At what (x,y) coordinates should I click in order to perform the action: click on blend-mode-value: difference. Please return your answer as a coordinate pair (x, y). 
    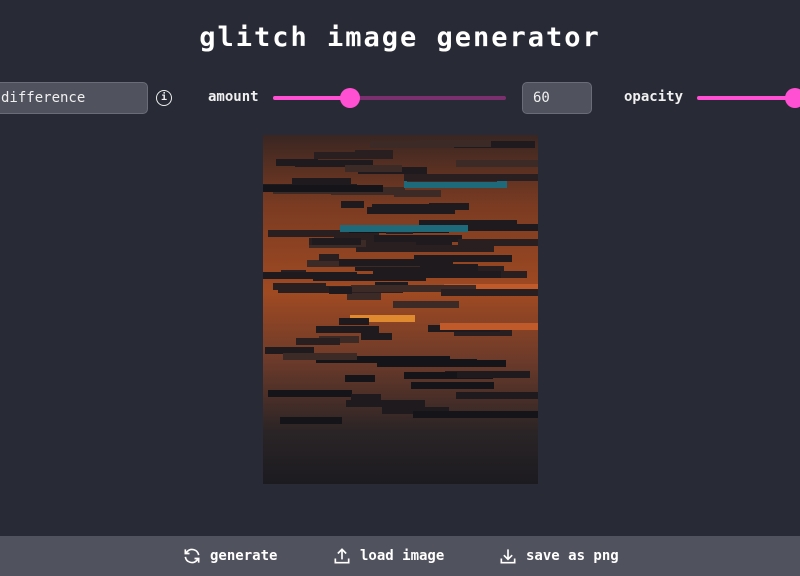
    Looking at the image, I should click on (43, 98).